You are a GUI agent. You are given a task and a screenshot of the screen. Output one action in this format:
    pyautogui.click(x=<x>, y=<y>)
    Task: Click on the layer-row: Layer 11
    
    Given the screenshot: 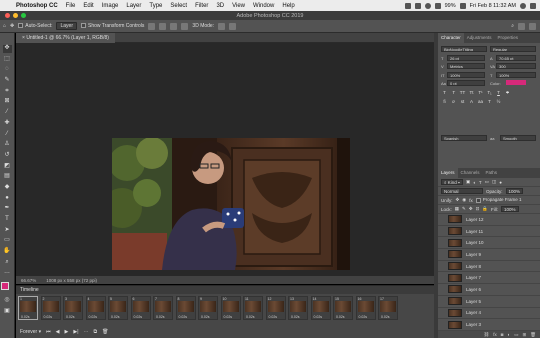 What is the action you would take?
    pyautogui.click(x=489, y=232)
    